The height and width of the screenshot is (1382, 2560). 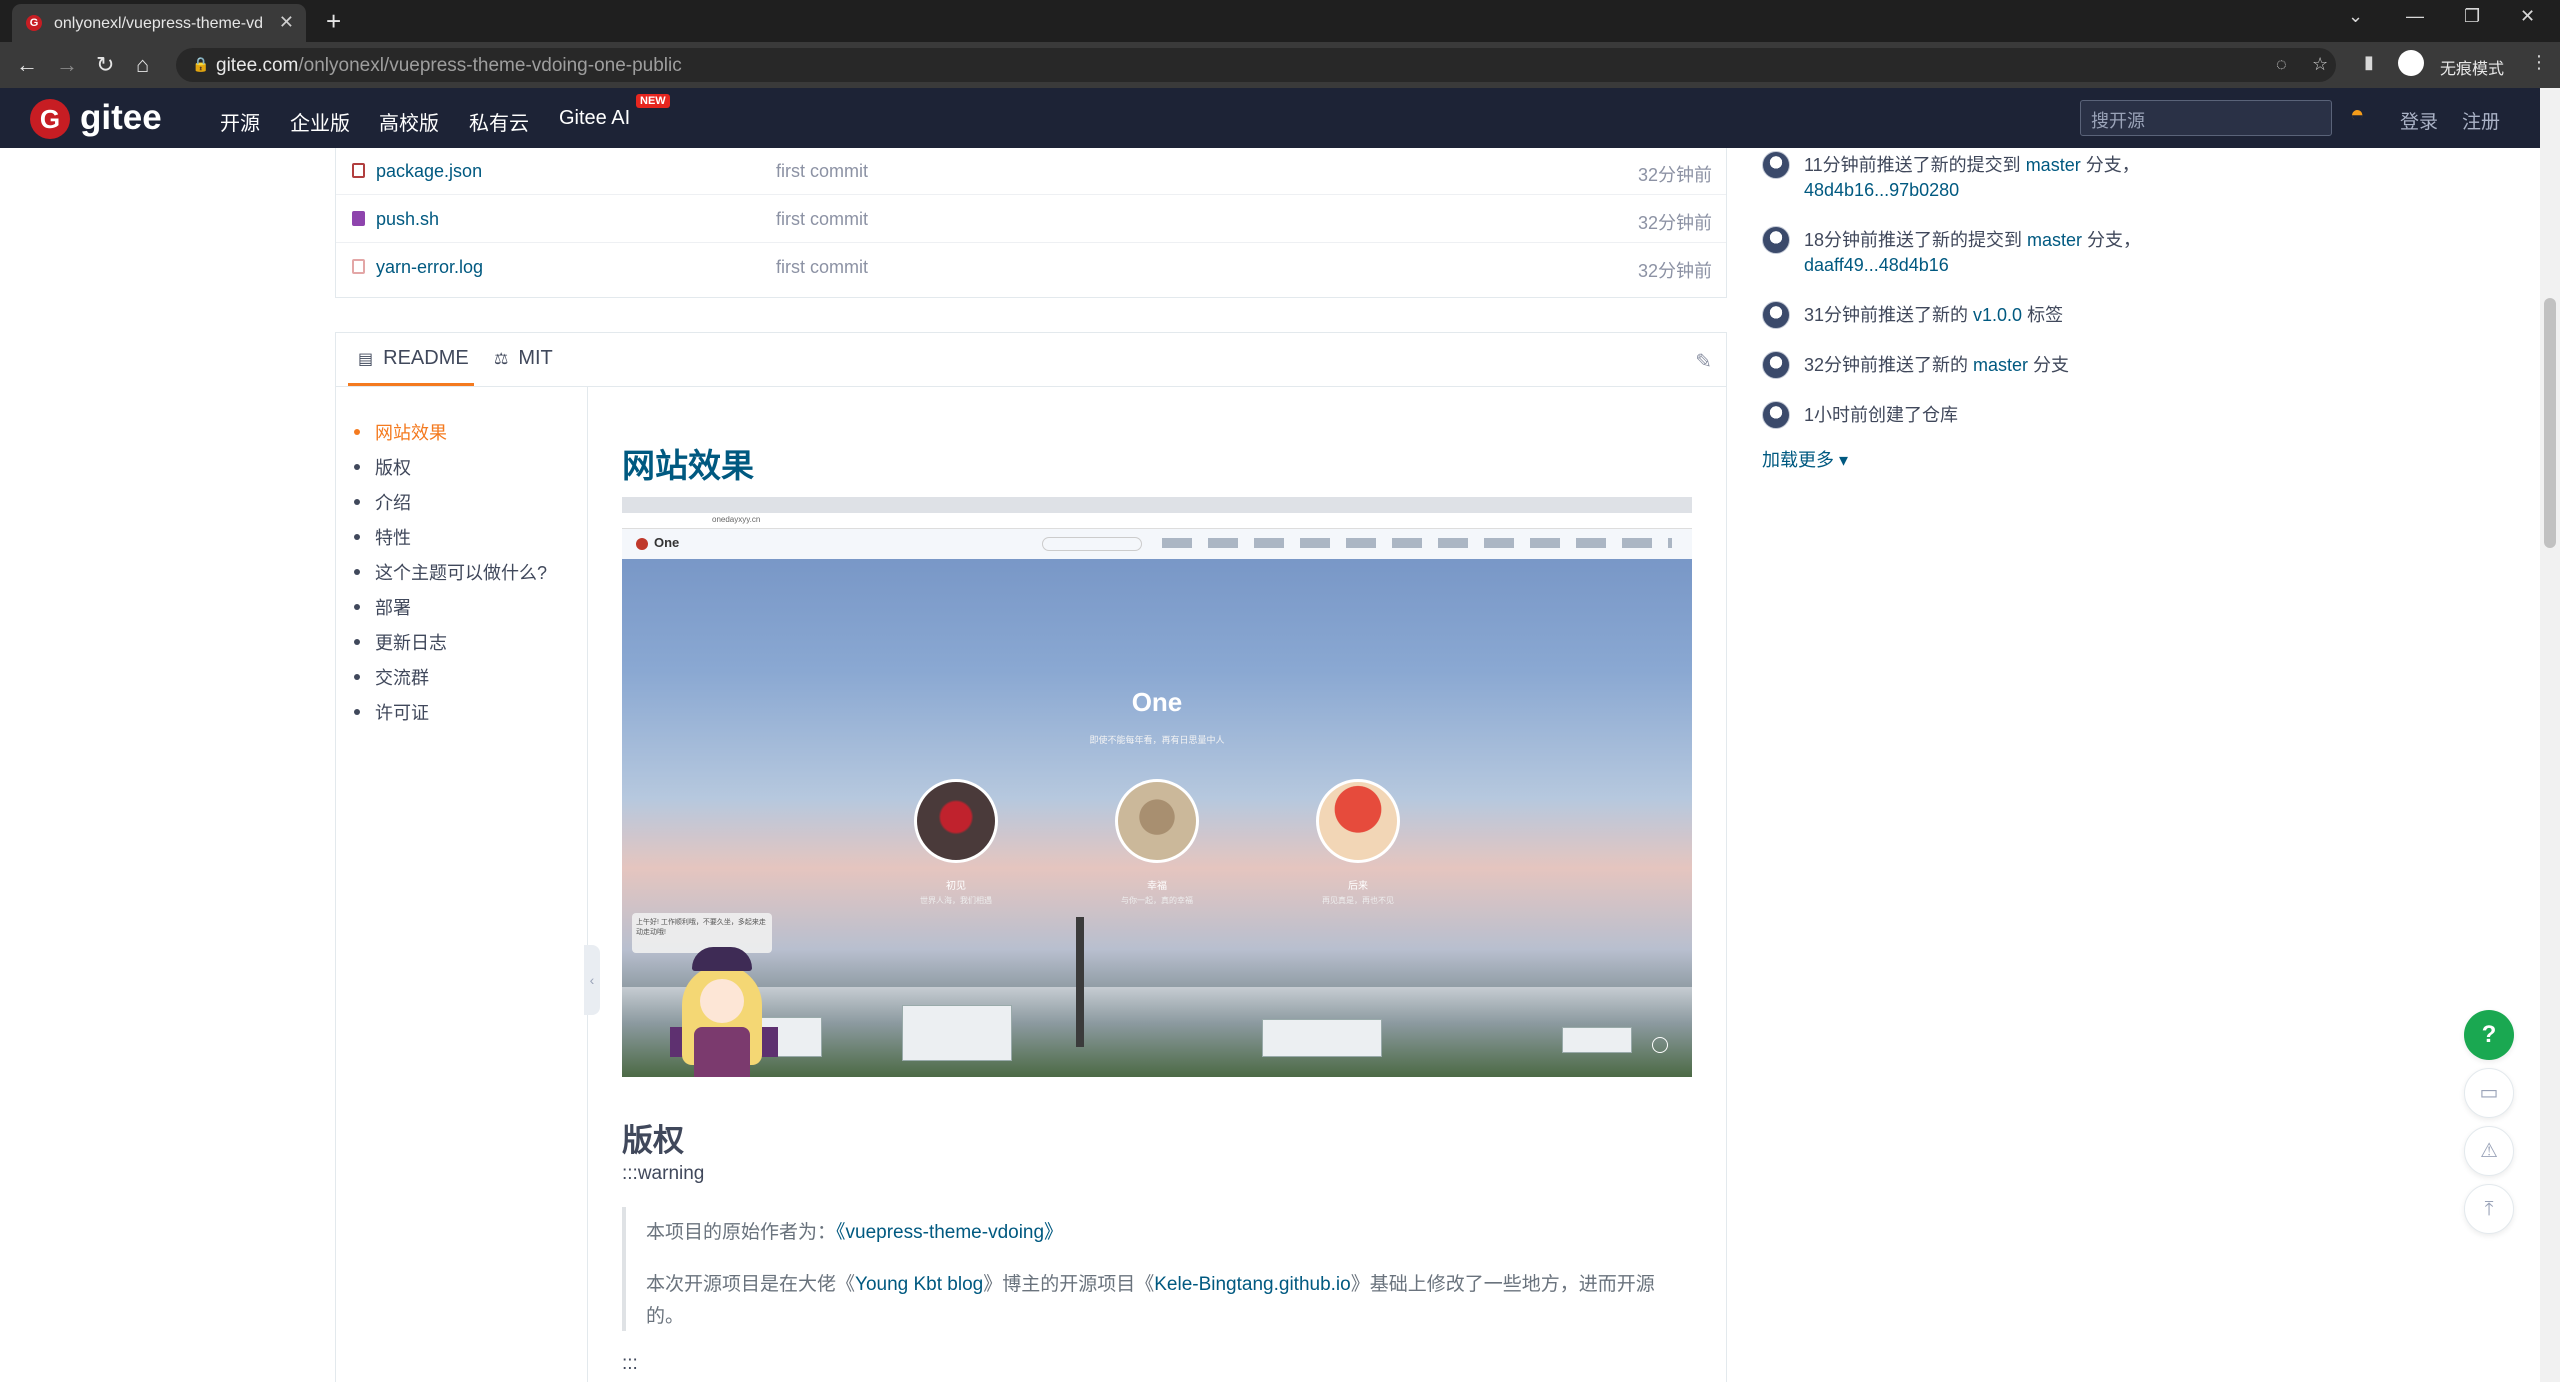 I want to click on tab-search-icon: ⌄, so click(x=2355, y=16).